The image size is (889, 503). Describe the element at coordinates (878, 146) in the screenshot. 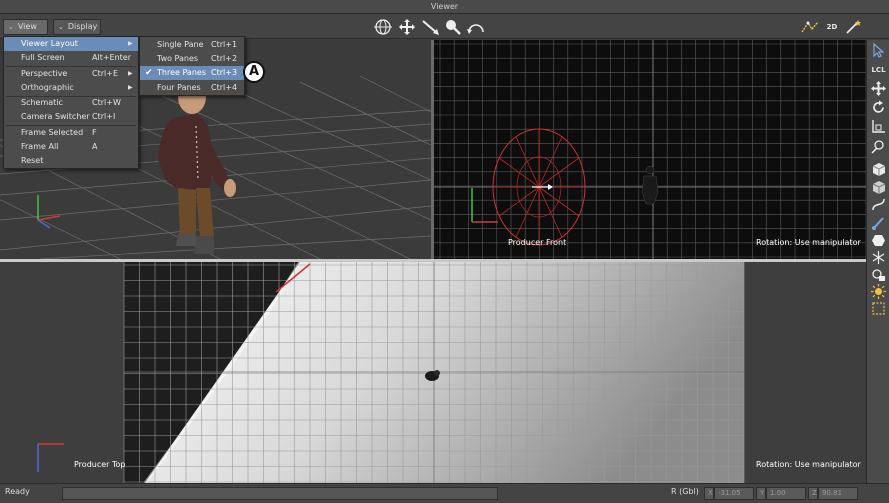

I see `transform-icon` at that location.